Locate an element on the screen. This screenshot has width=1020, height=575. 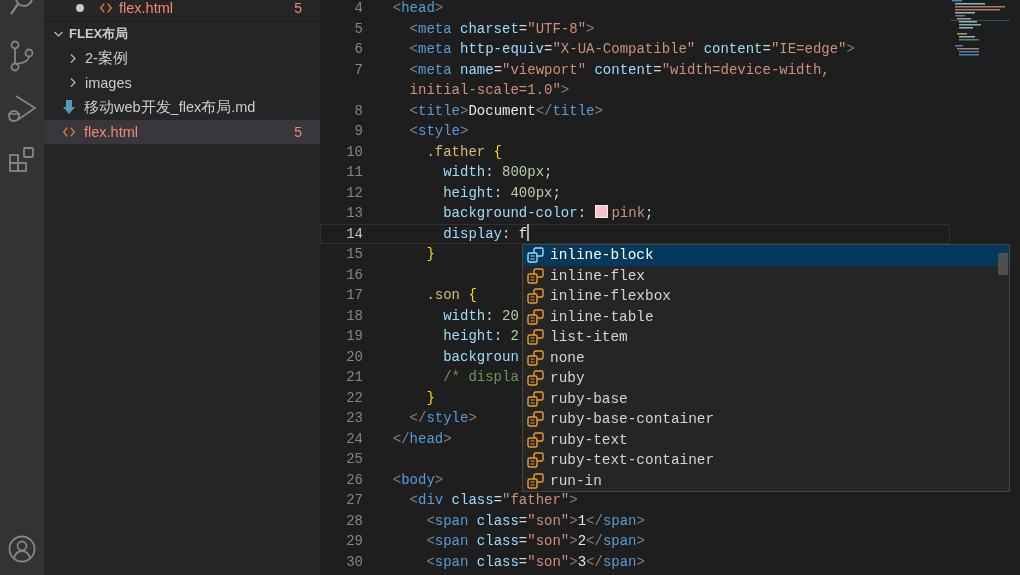
file-tree-item: 2-案例 is located at coordinates (106, 58).